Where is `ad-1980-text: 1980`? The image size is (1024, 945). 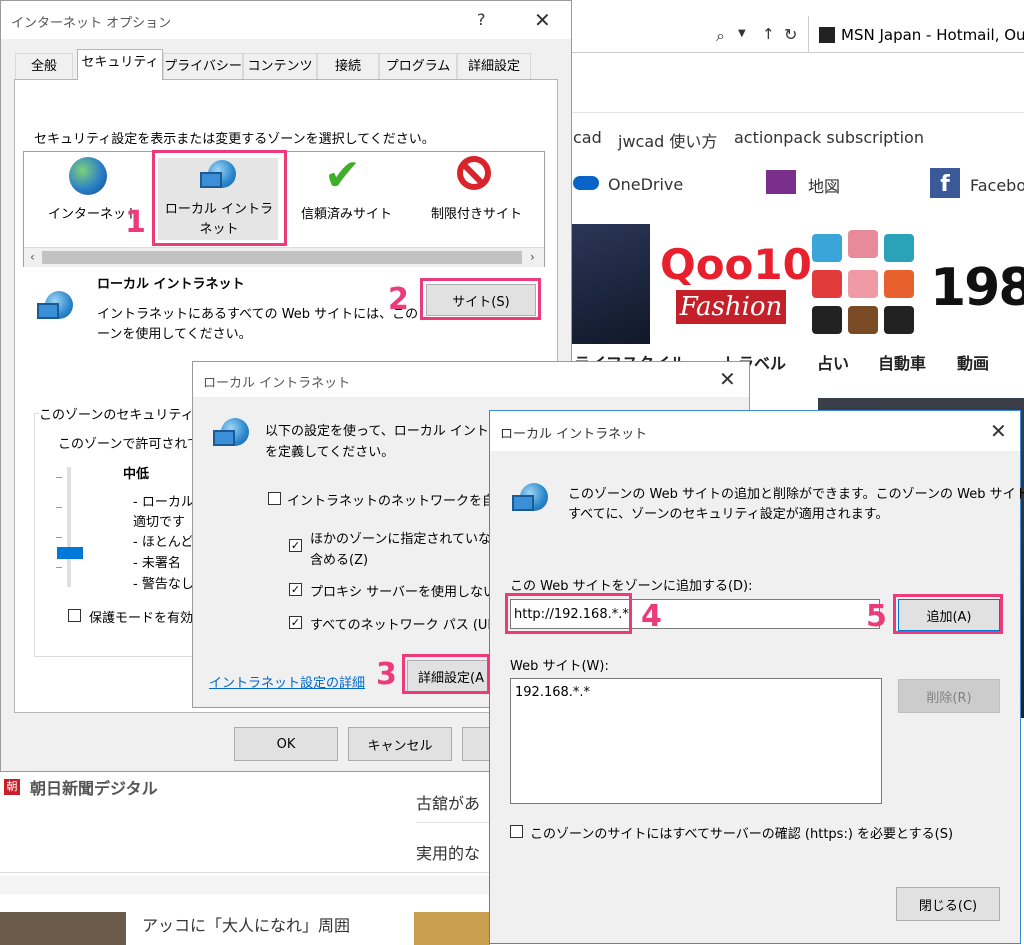 ad-1980-text: 1980 is located at coordinates (977, 288).